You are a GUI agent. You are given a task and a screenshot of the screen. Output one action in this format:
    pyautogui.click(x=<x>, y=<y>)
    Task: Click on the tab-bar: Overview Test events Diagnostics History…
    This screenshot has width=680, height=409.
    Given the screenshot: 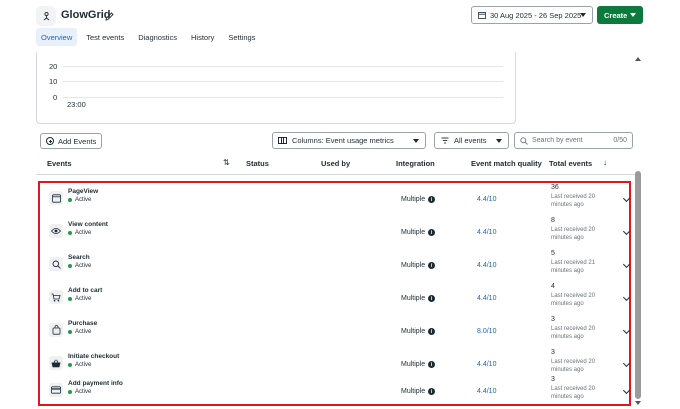 What is the action you would take?
    pyautogui.click(x=150, y=37)
    